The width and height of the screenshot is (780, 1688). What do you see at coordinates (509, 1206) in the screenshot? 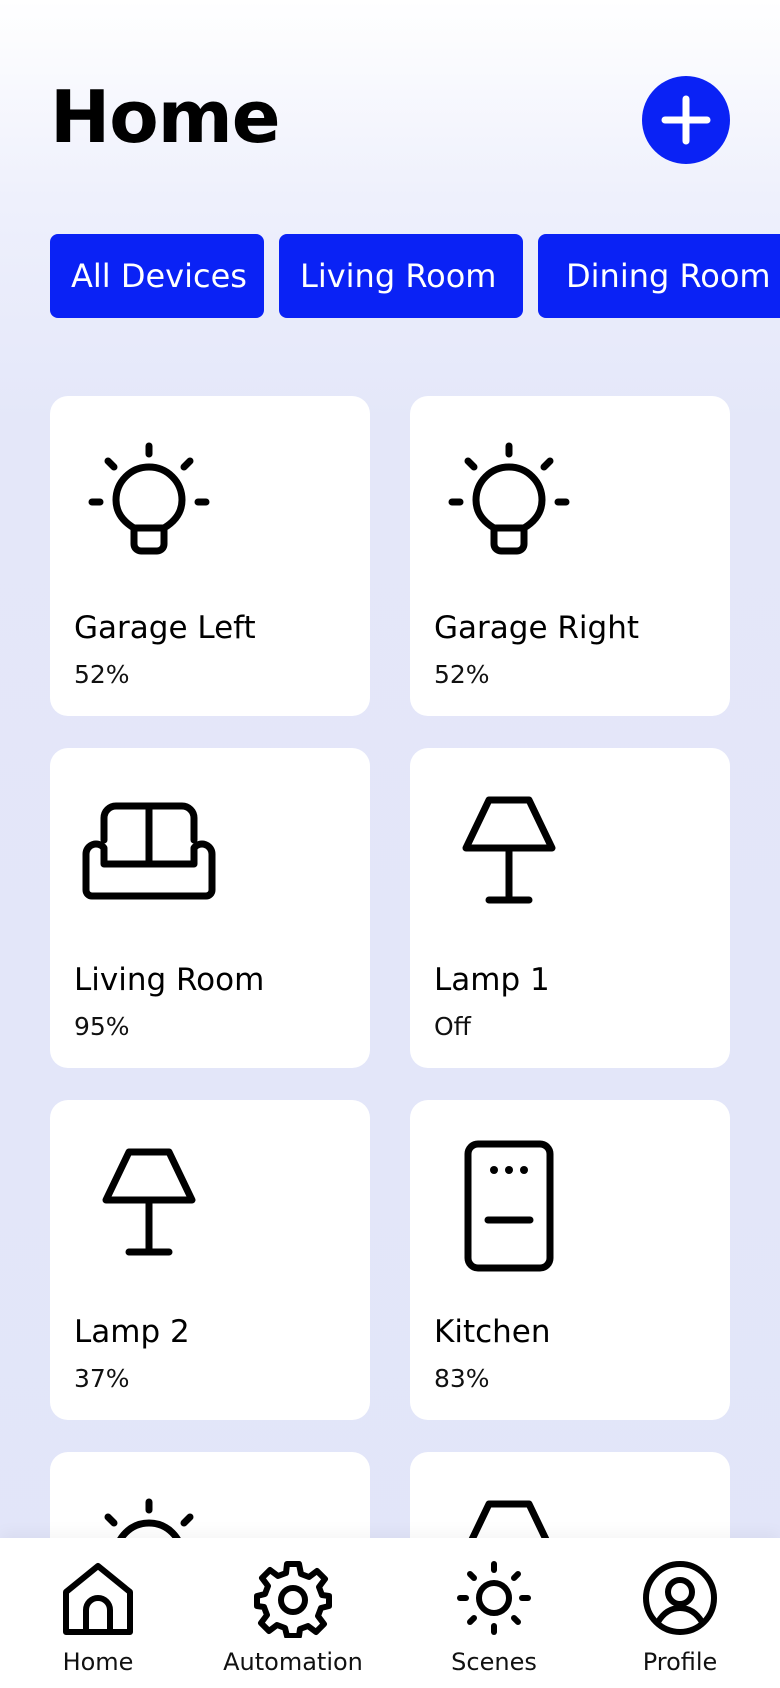
I see `oven-icon` at bounding box center [509, 1206].